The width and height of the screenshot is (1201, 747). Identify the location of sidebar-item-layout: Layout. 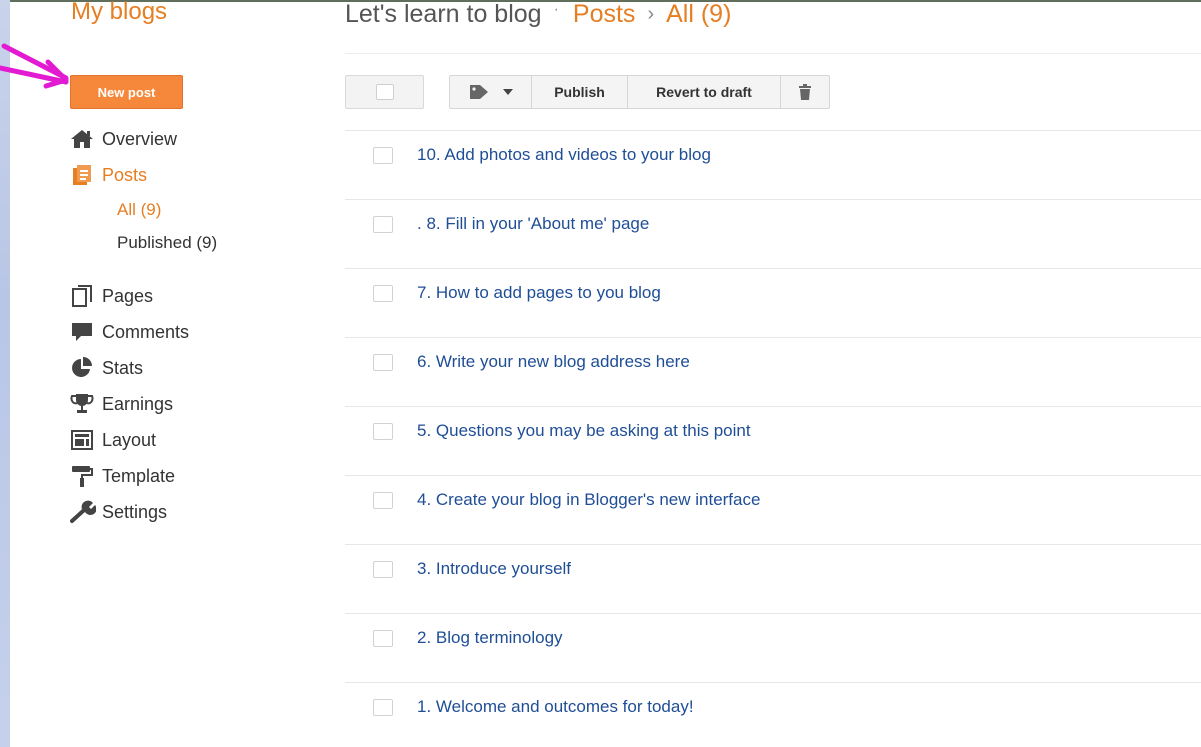
(113, 440).